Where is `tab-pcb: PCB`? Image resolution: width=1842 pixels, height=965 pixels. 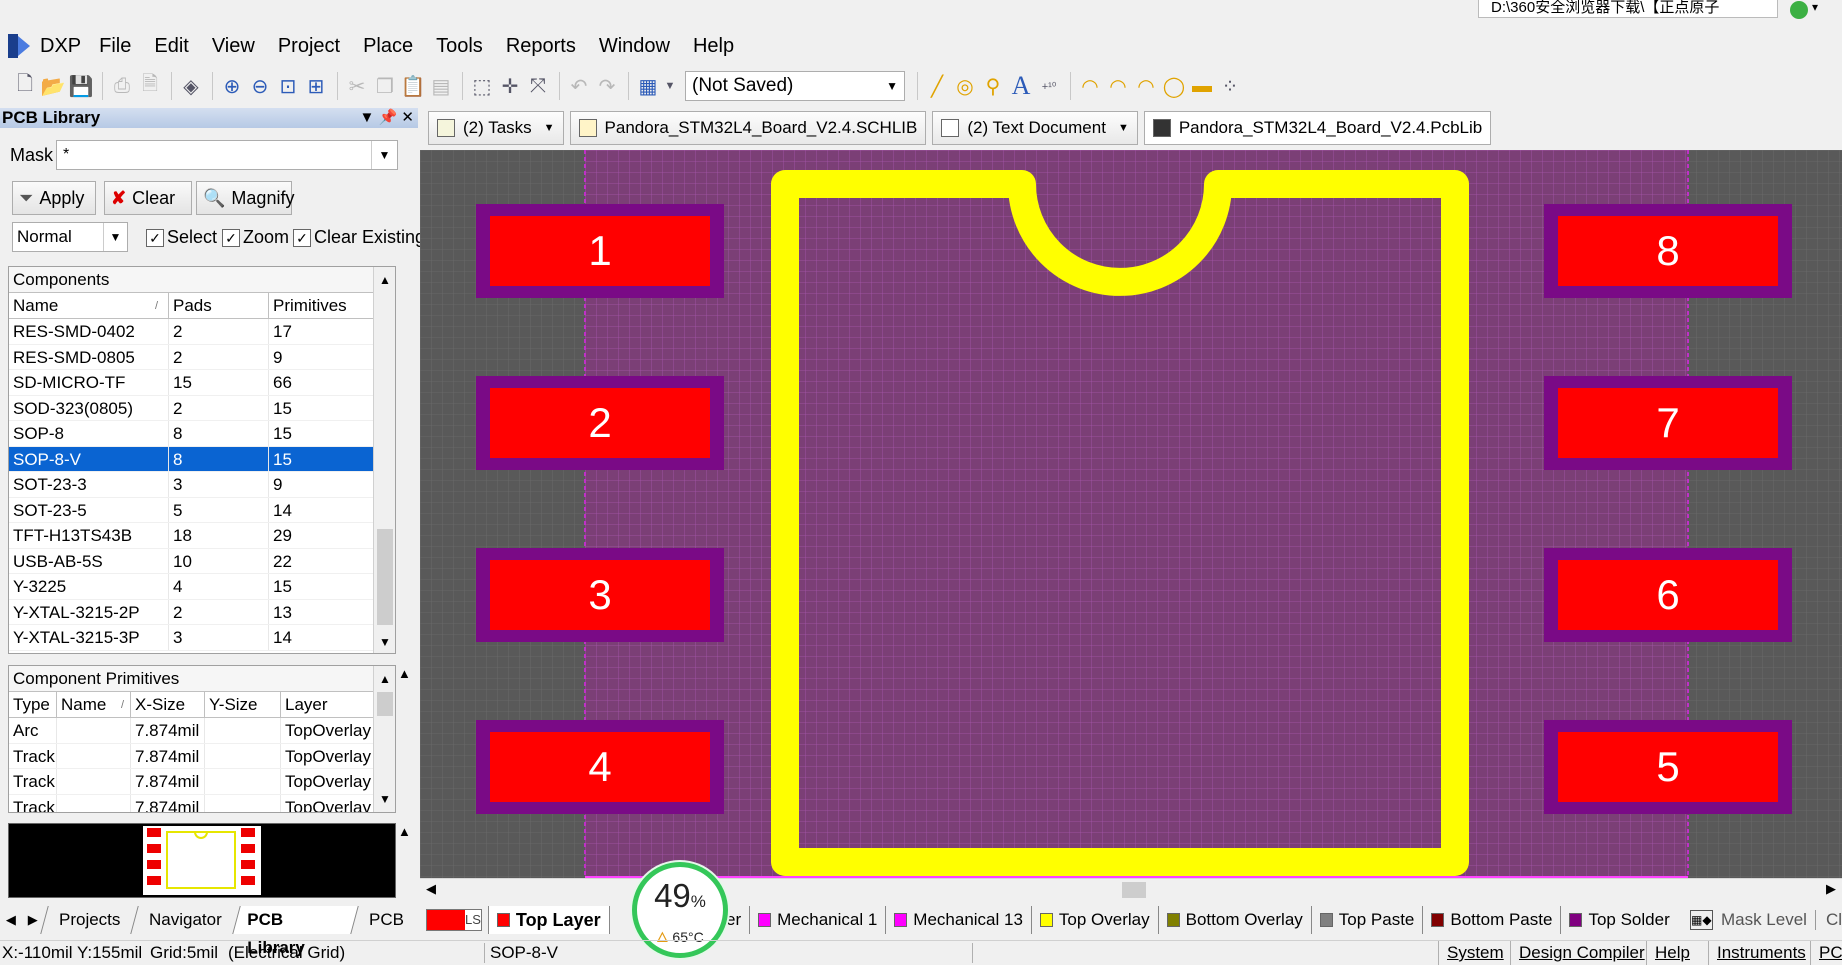
tab-pcb: PCB is located at coordinates (386, 920).